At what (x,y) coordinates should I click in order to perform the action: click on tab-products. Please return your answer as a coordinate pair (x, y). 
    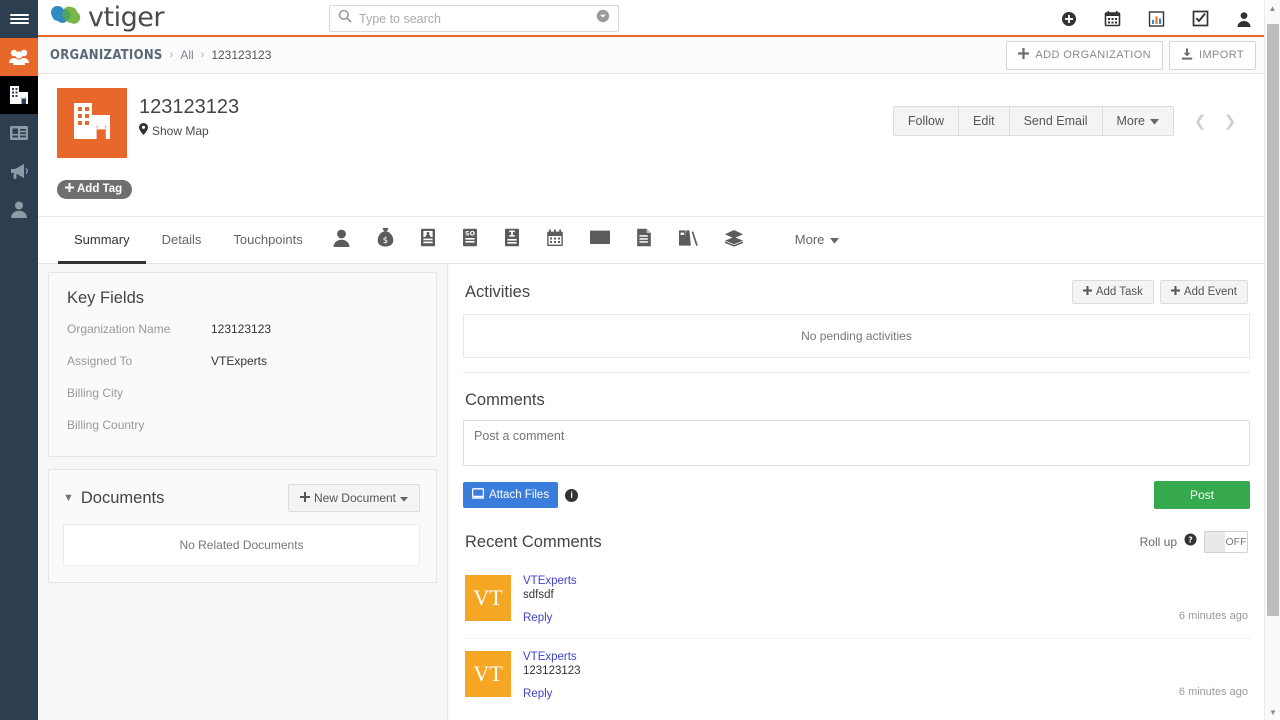
    Looking at the image, I should click on (734, 240).